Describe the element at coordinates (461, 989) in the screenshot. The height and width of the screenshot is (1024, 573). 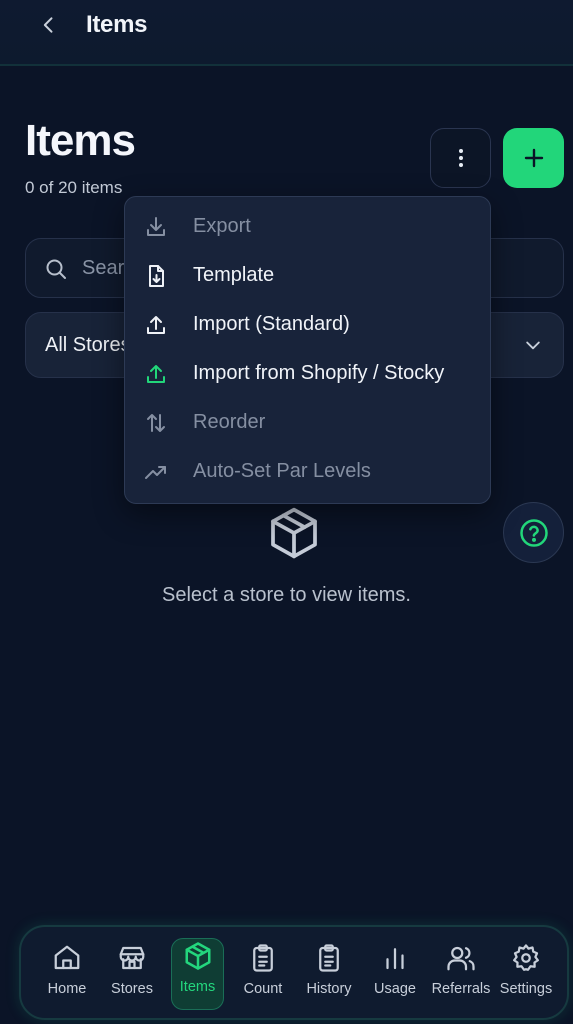
I see `nav-label: Referrals` at that location.